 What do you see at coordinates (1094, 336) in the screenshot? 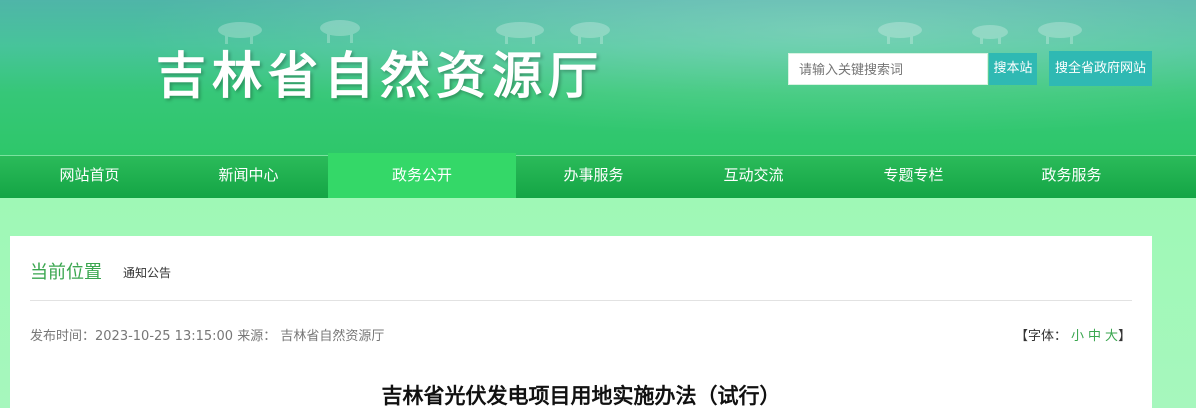
I see `font-size-medium-button: 中` at bounding box center [1094, 336].